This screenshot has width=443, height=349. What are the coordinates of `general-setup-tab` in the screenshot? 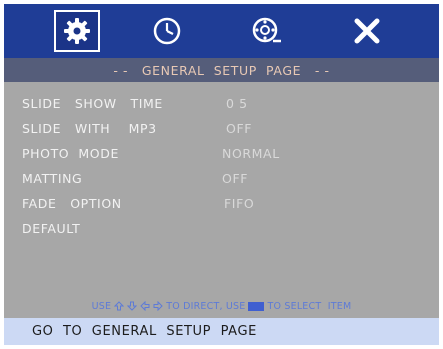 It's located at (77, 31).